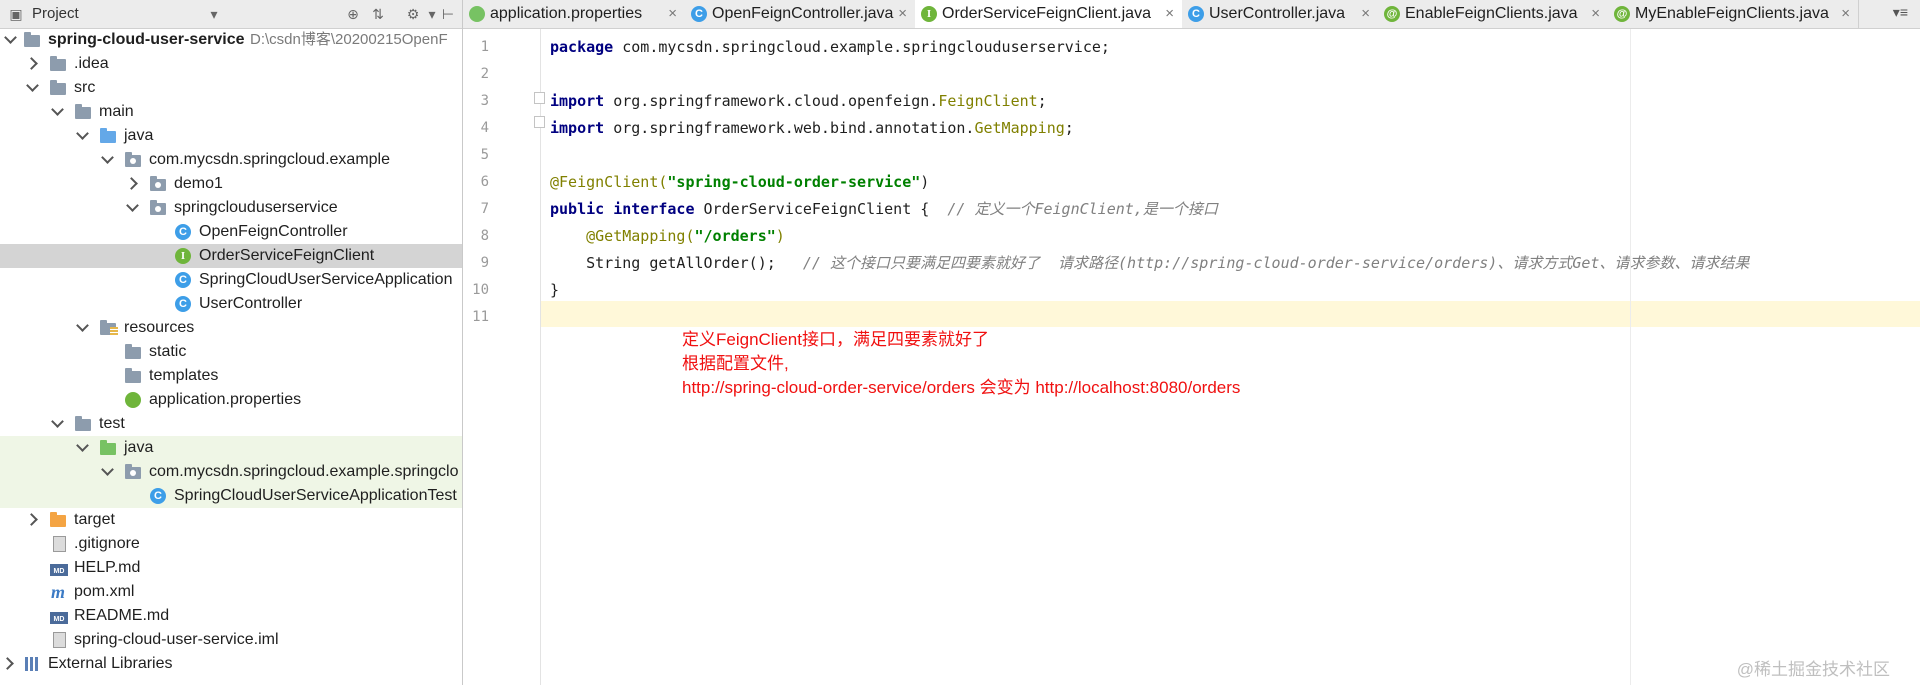 The height and width of the screenshot is (685, 1920). I want to click on tree-item-orderservicefeignclient: I OrderServiceFeignClient, so click(231, 256).